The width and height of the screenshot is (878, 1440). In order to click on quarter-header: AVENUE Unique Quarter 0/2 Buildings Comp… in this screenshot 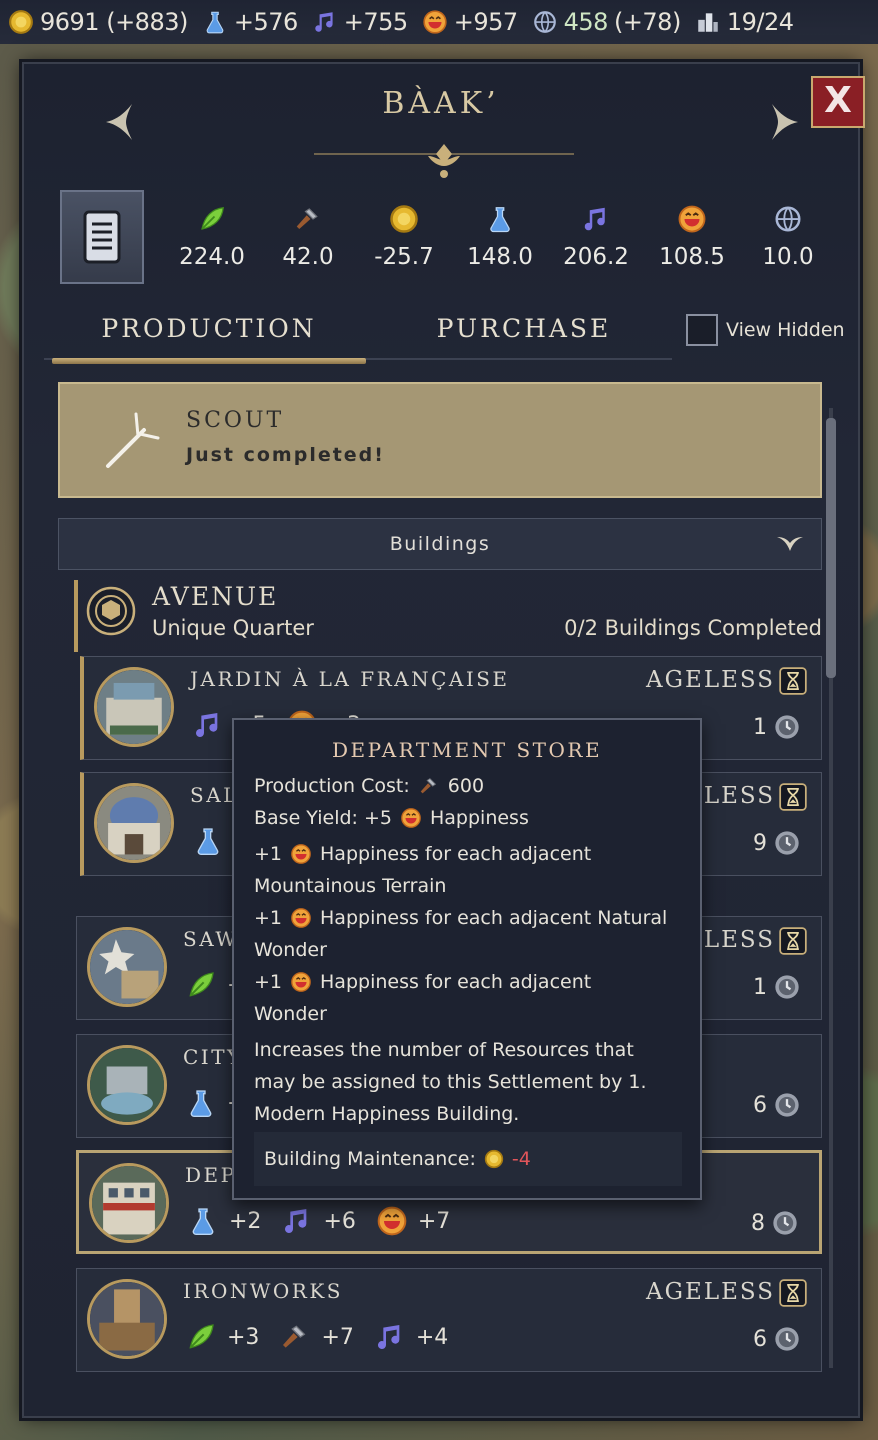, I will do `click(448, 616)`.